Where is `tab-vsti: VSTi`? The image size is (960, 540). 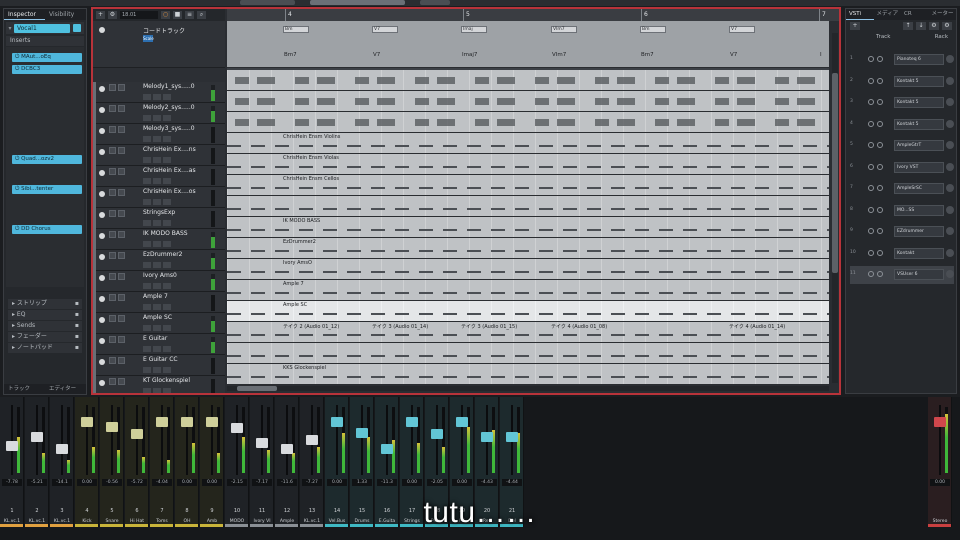
tab-vsti: VSTi is located at coordinates (860, 14).